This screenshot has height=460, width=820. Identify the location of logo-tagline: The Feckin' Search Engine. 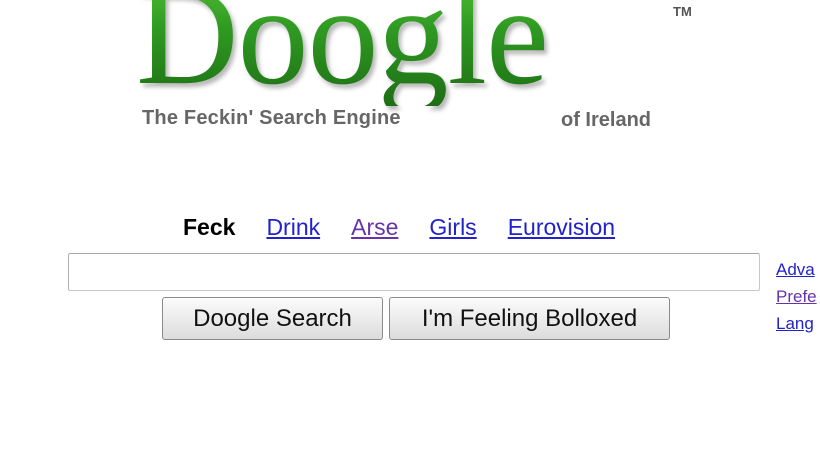
(271, 118).